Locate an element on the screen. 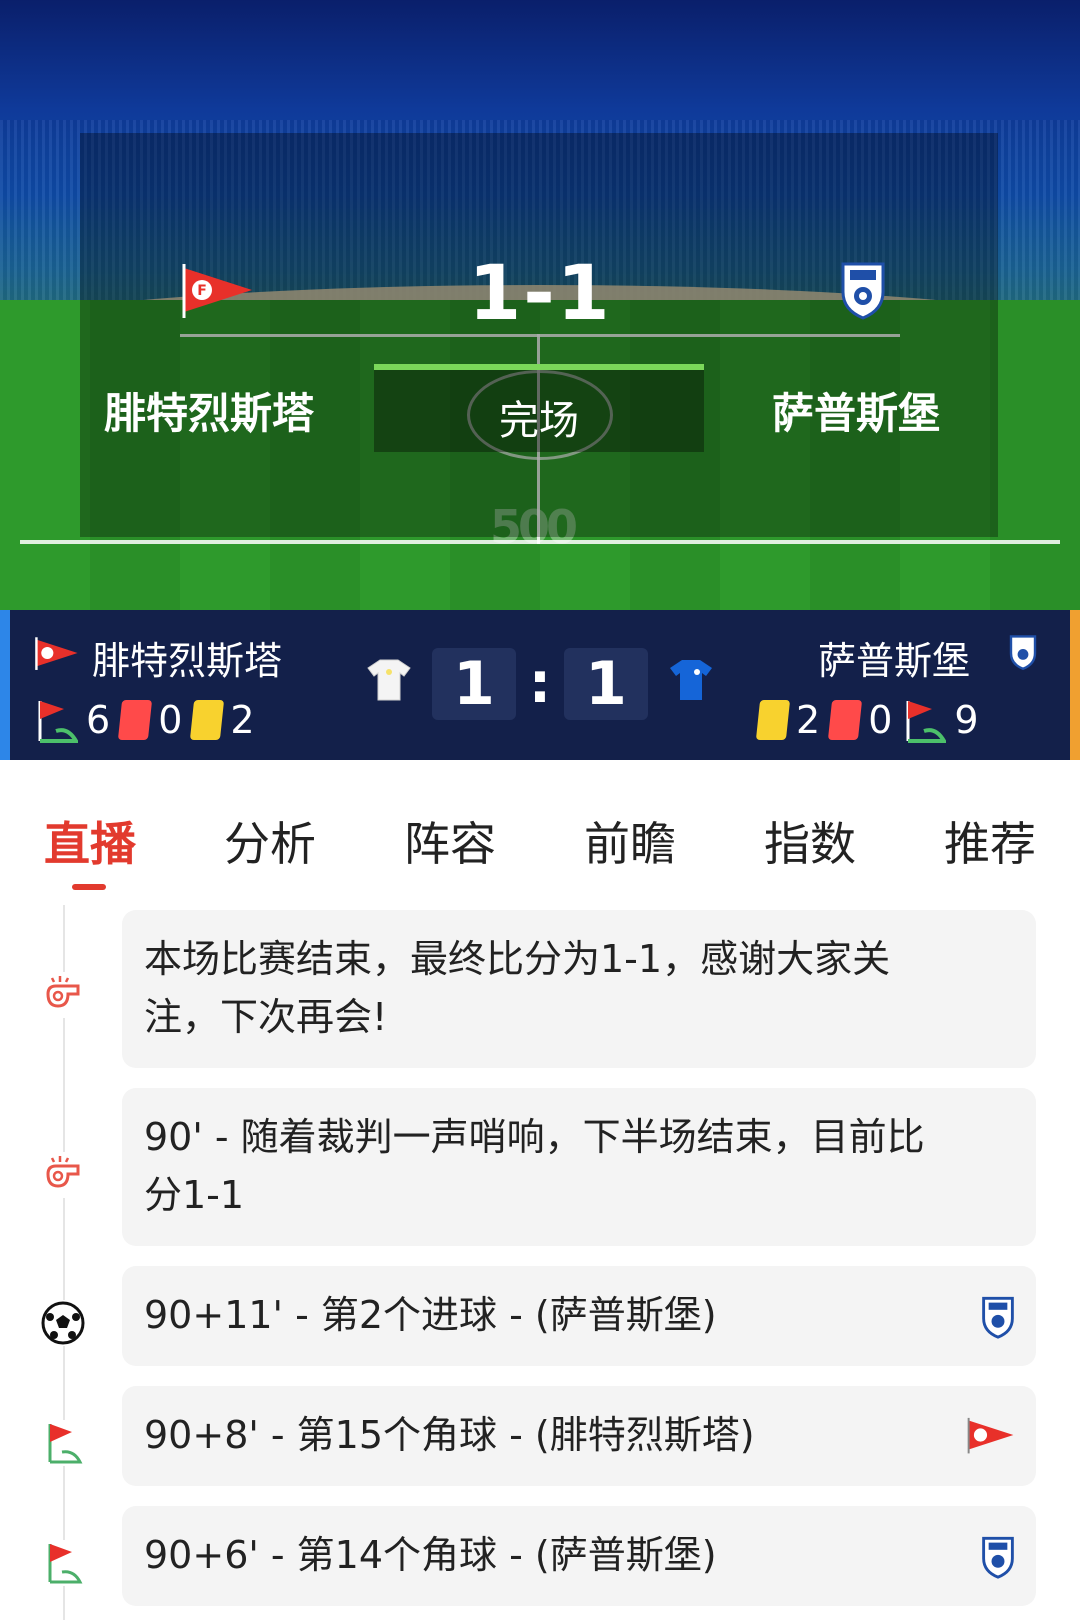 Image resolution: width=1080 pixels, height=1620 pixels. home-color-edge is located at coordinates (5, 685).